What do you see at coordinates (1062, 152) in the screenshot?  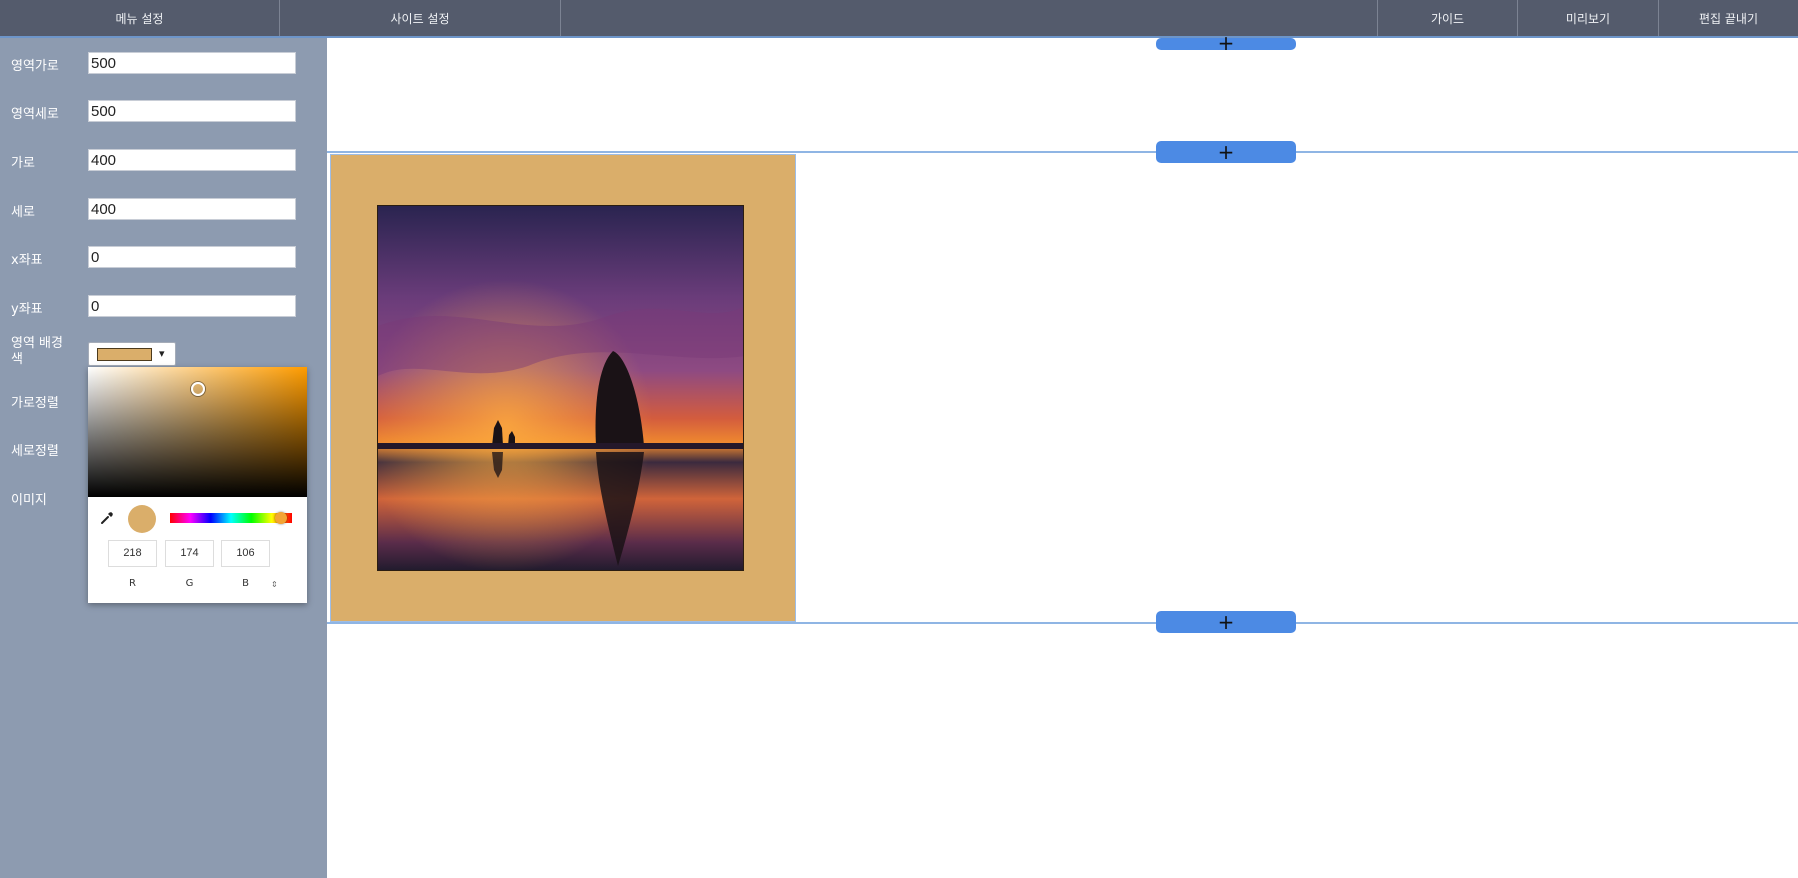 I see `section-guide-line` at bounding box center [1062, 152].